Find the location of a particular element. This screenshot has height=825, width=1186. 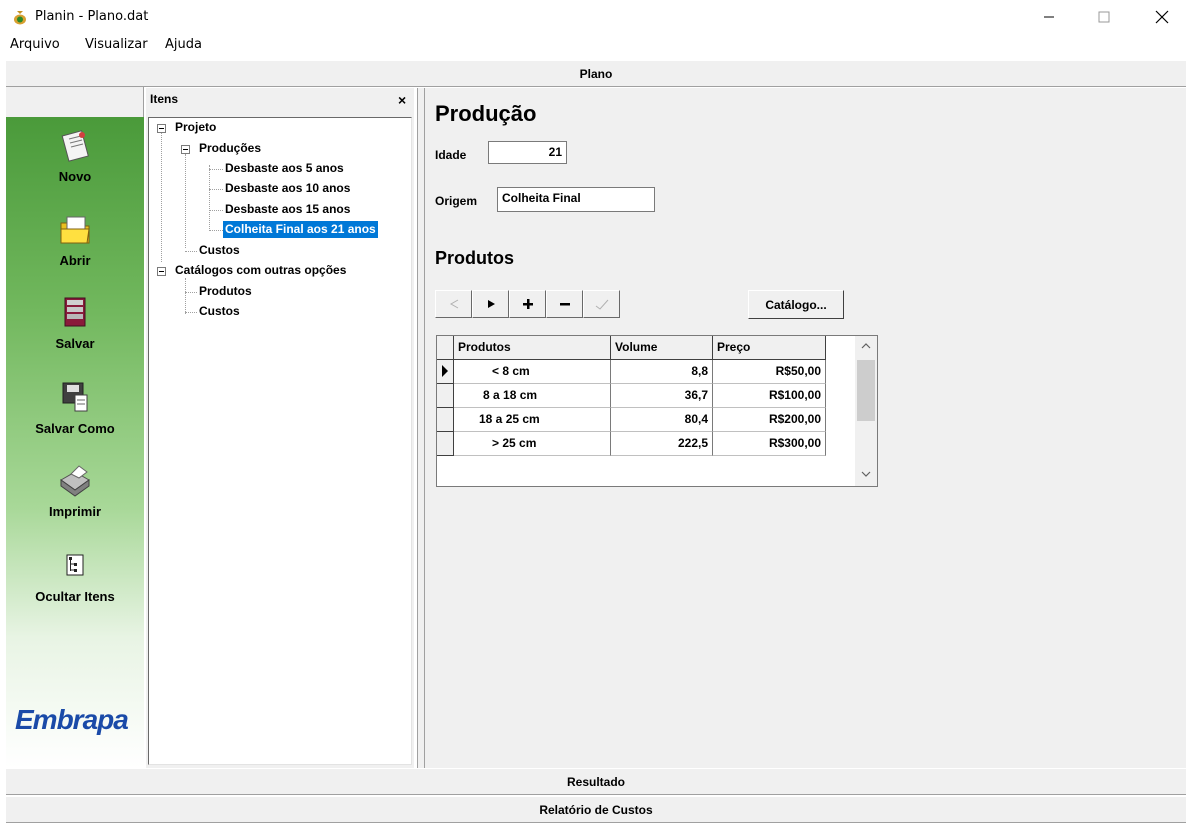

section-resultado: Resultado is located at coordinates (596, 781).